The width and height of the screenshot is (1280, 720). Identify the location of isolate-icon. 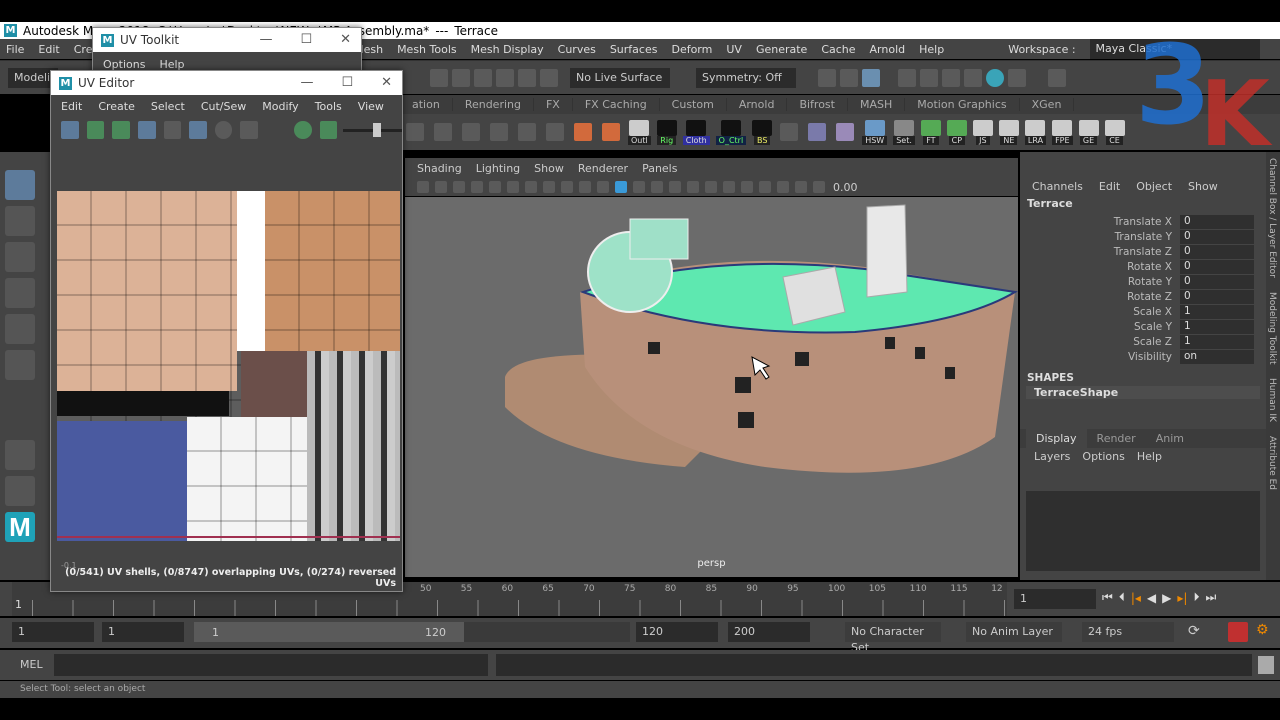
(765, 187).